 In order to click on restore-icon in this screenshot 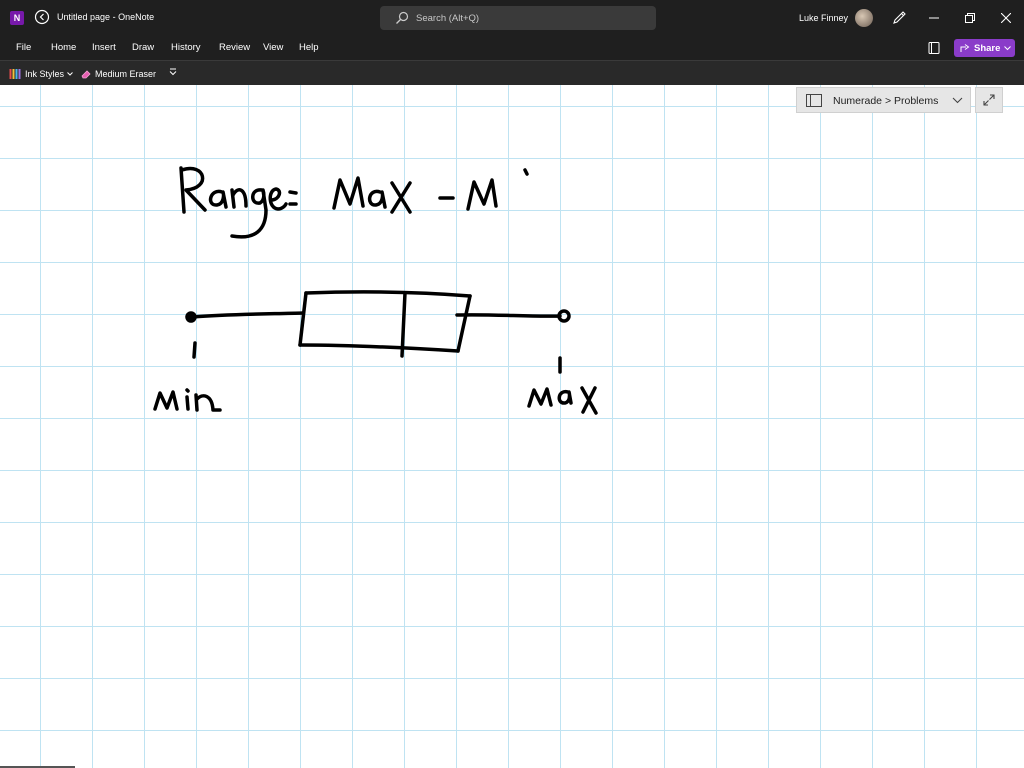, I will do `click(970, 18)`.